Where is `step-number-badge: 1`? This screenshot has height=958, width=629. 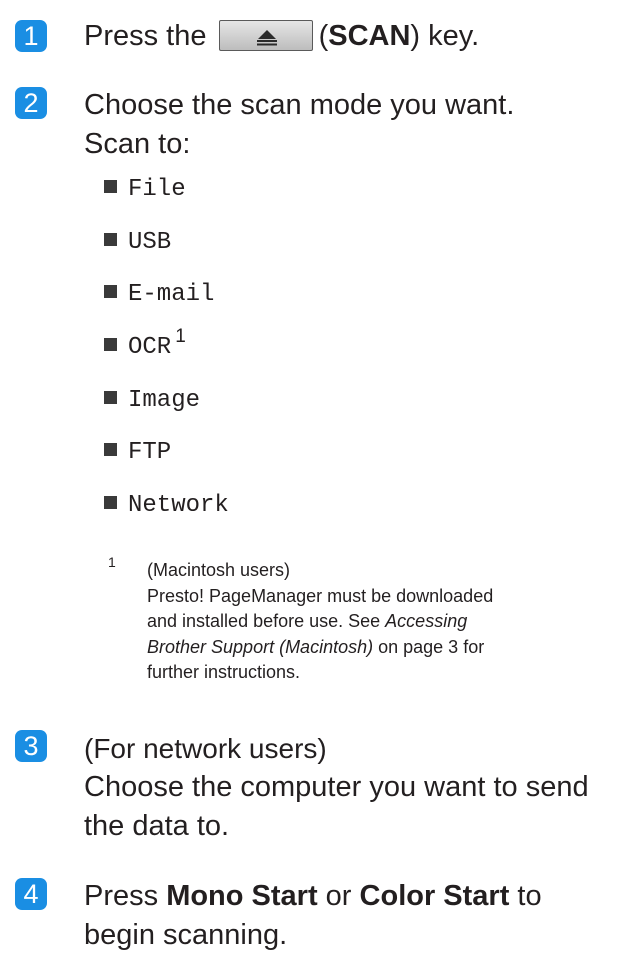
step-number-badge: 1 is located at coordinates (31, 36).